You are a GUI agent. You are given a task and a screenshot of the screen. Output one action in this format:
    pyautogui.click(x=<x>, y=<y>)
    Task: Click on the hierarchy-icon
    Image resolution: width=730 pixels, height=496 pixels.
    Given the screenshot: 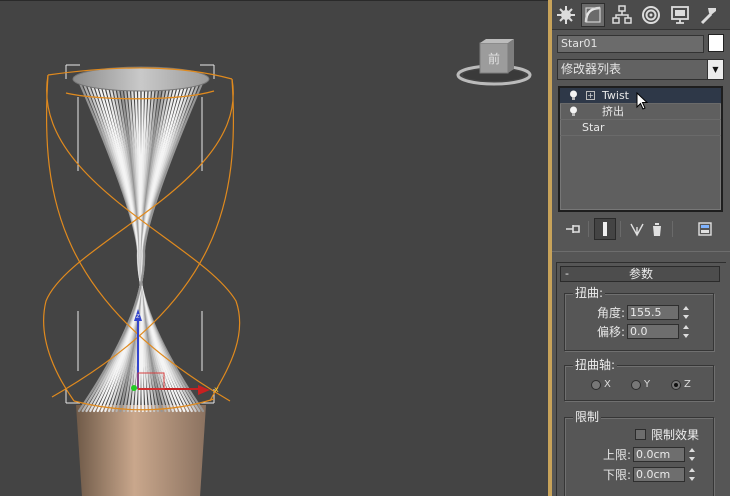 What is the action you would take?
    pyautogui.click(x=622, y=14)
    